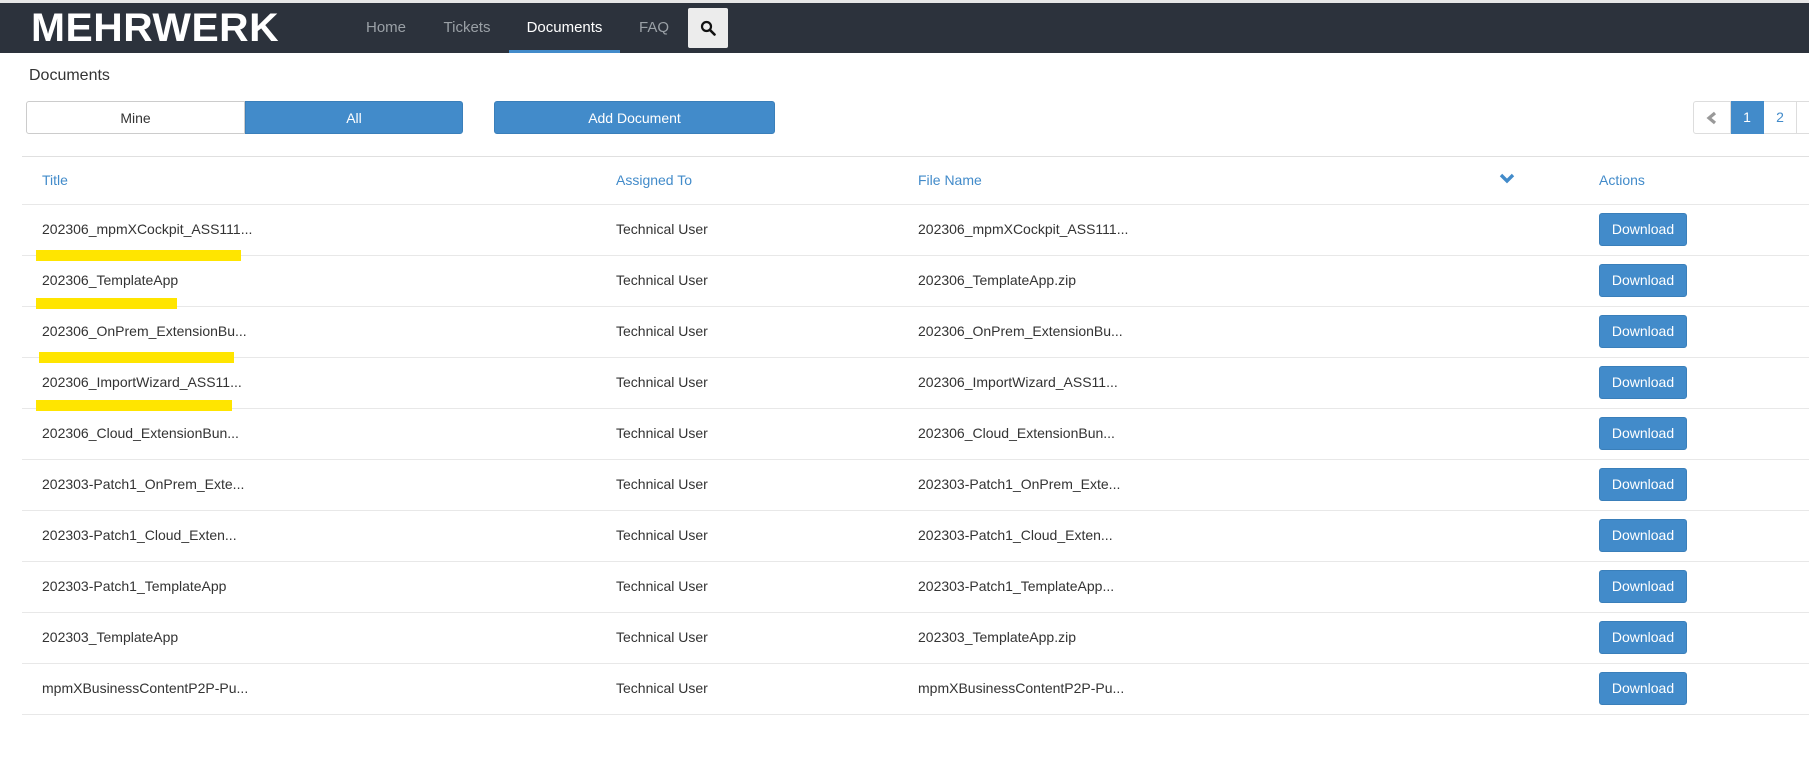 Image resolution: width=1809 pixels, height=779 pixels. What do you see at coordinates (915, 156) in the screenshot?
I see `divider` at bounding box center [915, 156].